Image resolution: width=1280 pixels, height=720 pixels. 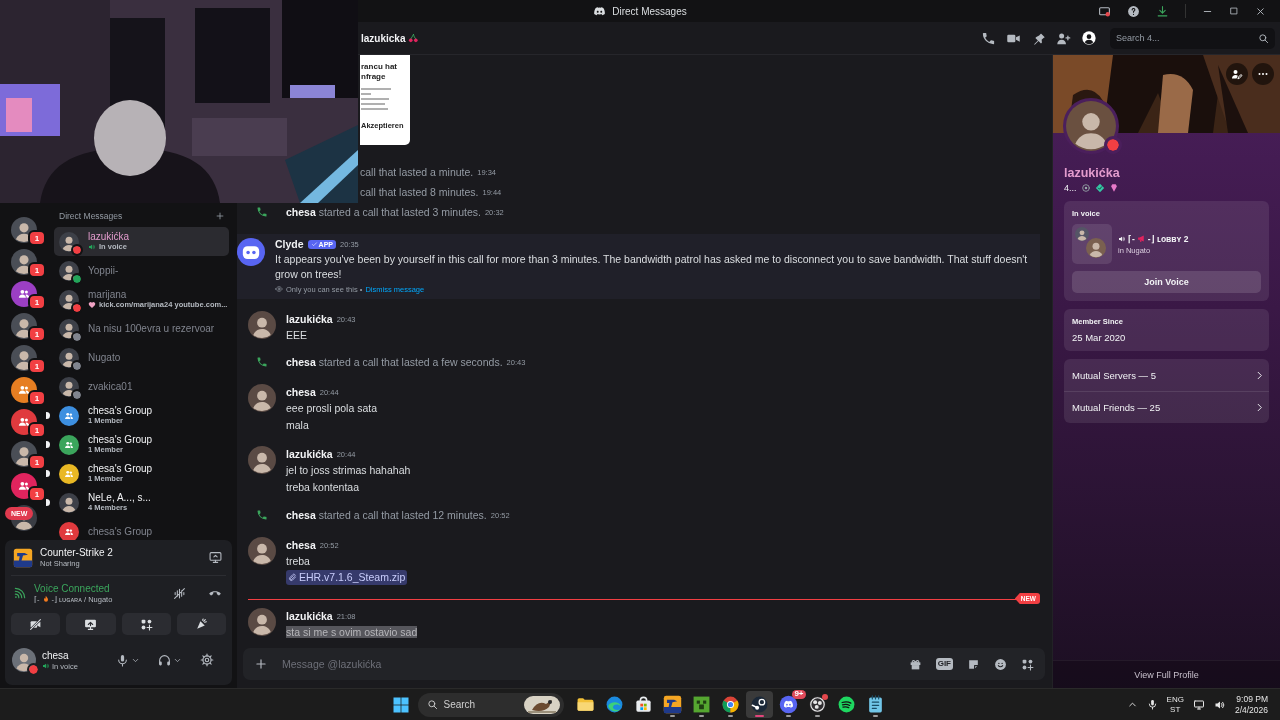 I want to click on activities-button, so click(x=146, y=624).